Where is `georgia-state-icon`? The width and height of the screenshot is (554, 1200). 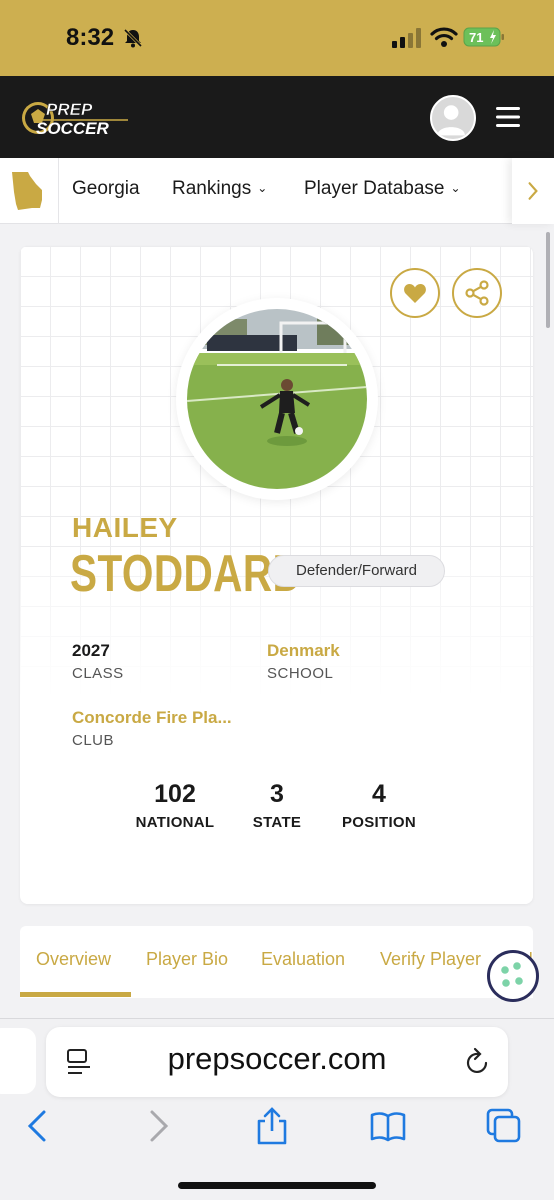
georgia-state-icon is located at coordinates (28, 192).